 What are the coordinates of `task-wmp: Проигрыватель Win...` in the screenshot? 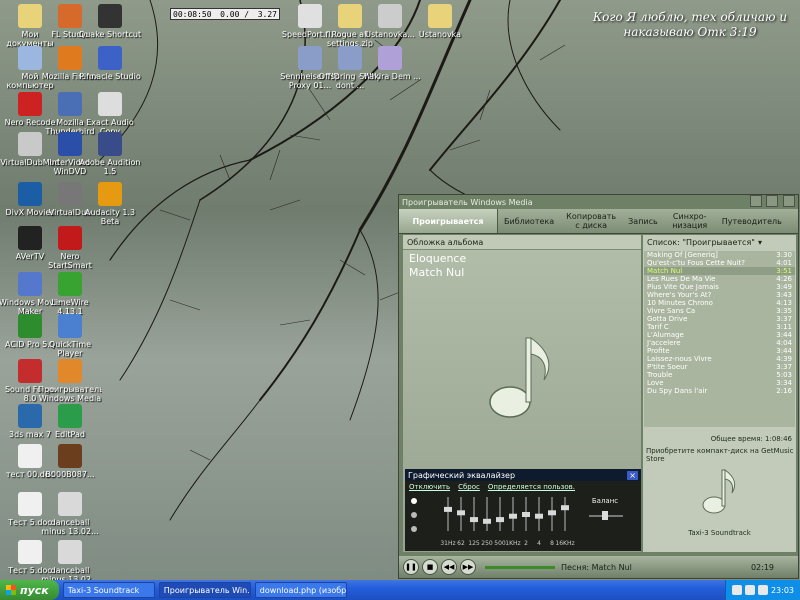 It's located at (204, 590).